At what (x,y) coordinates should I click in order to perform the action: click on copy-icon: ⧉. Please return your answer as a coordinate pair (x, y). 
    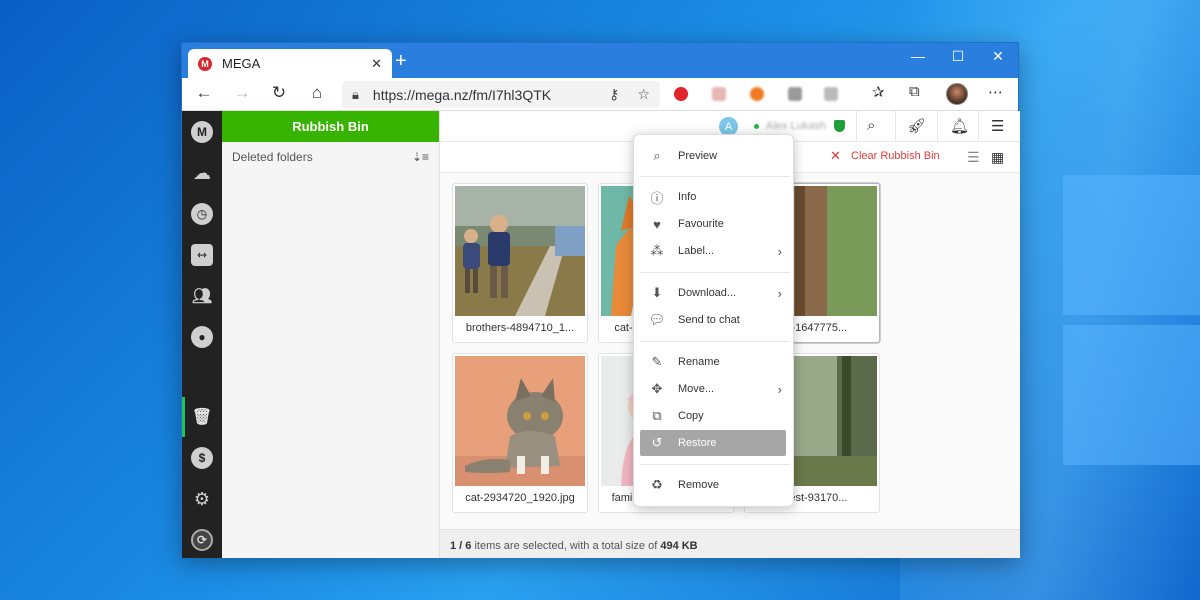
    Looking at the image, I should click on (657, 415).